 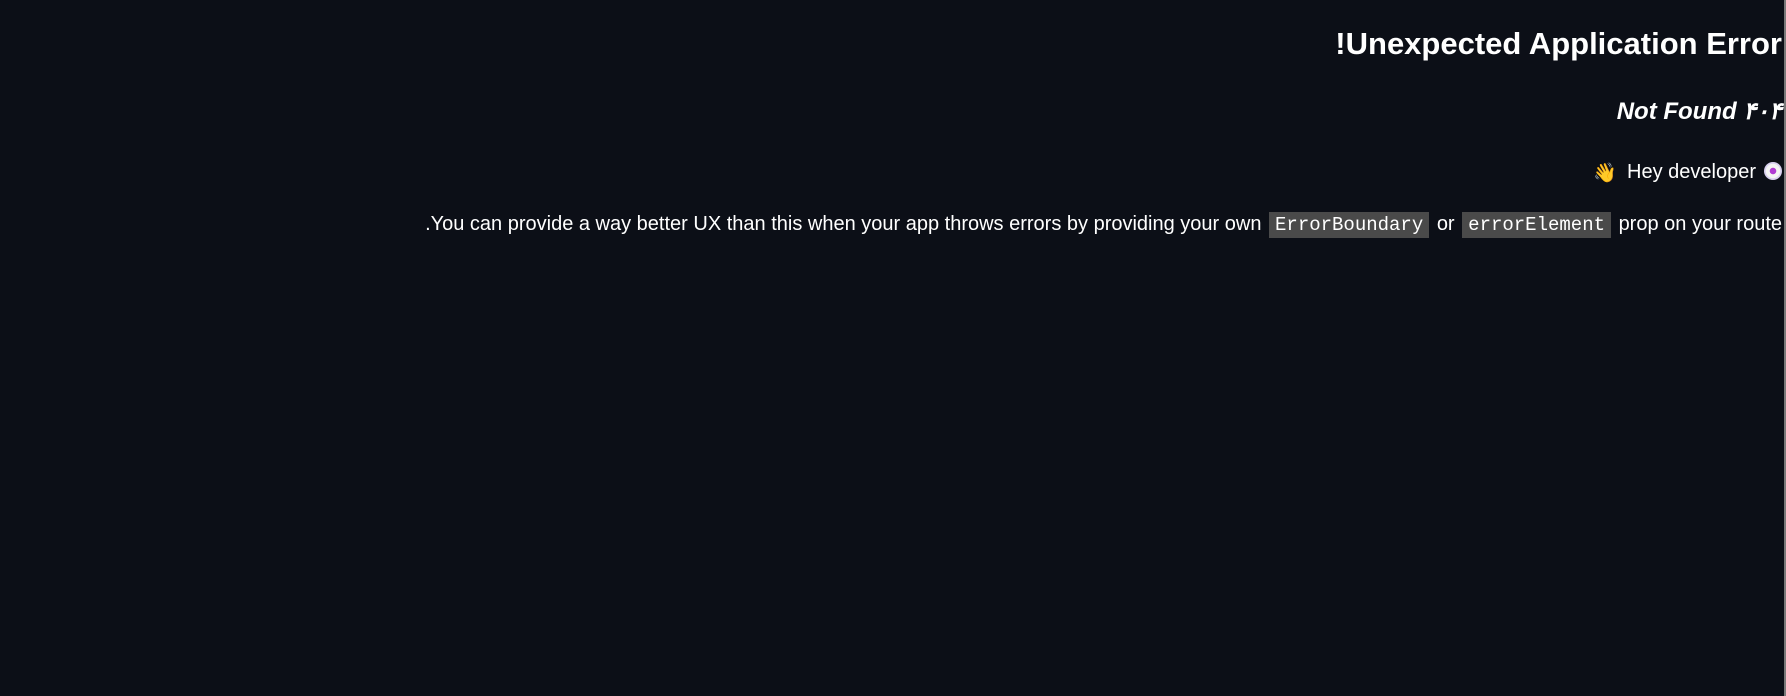 What do you see at coordinates (1445, 224) in the screenshot?
I see `hint-connector: or` at bounding box center [1445, 224].